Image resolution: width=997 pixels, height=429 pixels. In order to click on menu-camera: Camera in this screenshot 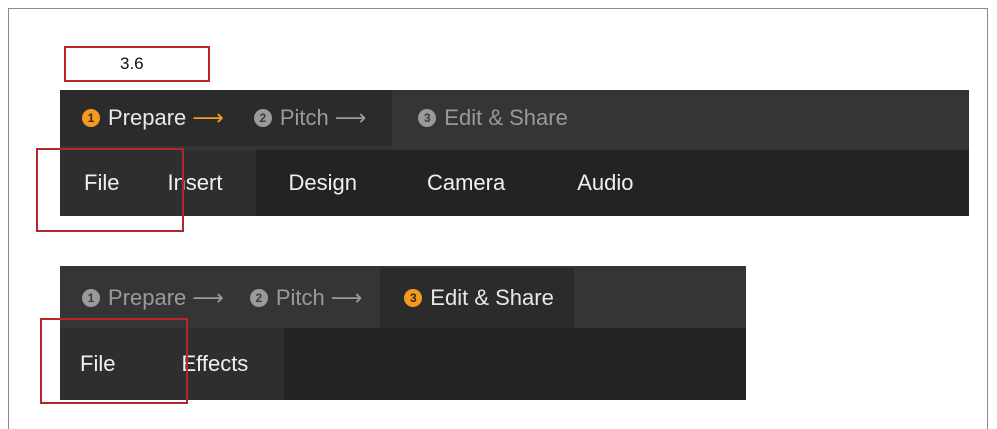, I will do `click(466, 183)`.